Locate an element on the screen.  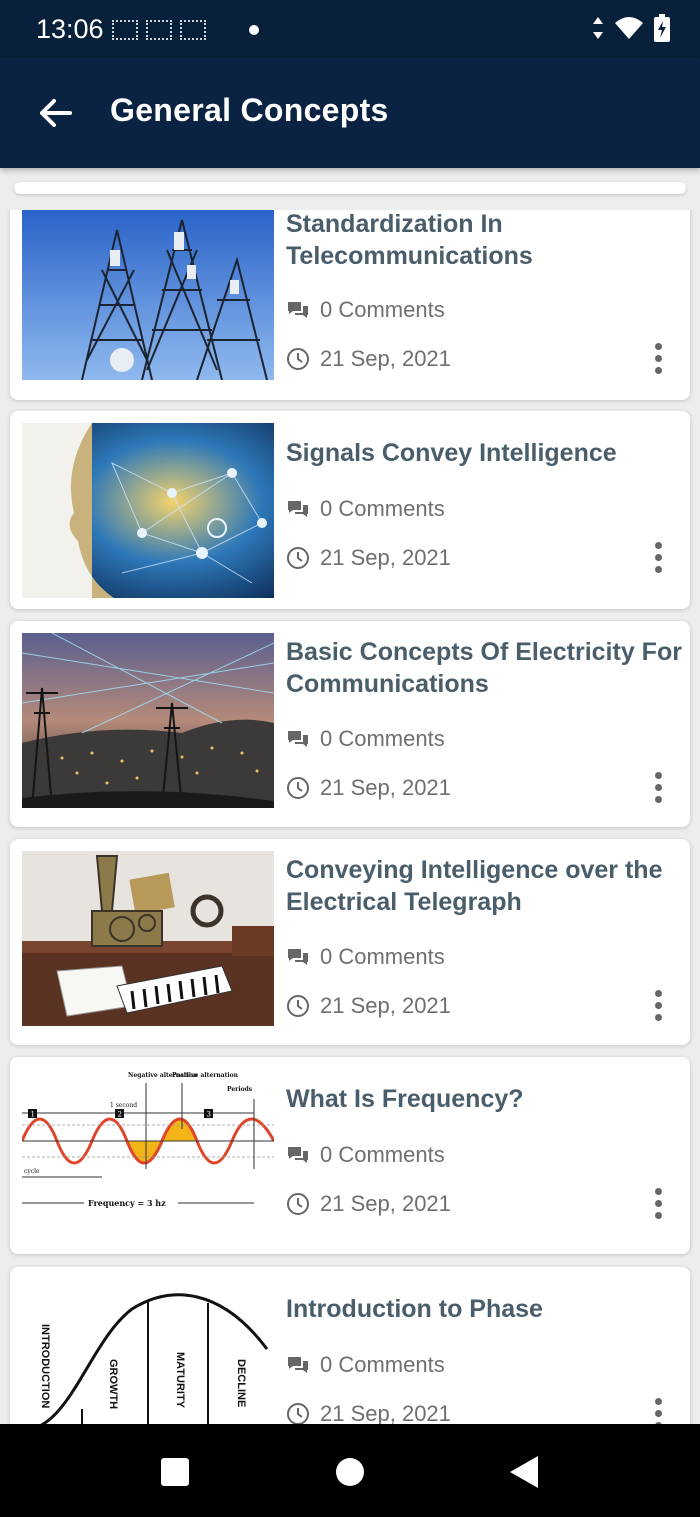
triangle-back-icon is located at coordinates (524, 1472).